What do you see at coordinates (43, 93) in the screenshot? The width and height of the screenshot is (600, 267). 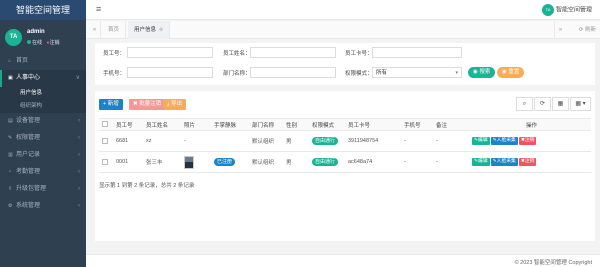 I see `sidebar-subitem-user-info: 用户信息` at bounding box center [43, 93].